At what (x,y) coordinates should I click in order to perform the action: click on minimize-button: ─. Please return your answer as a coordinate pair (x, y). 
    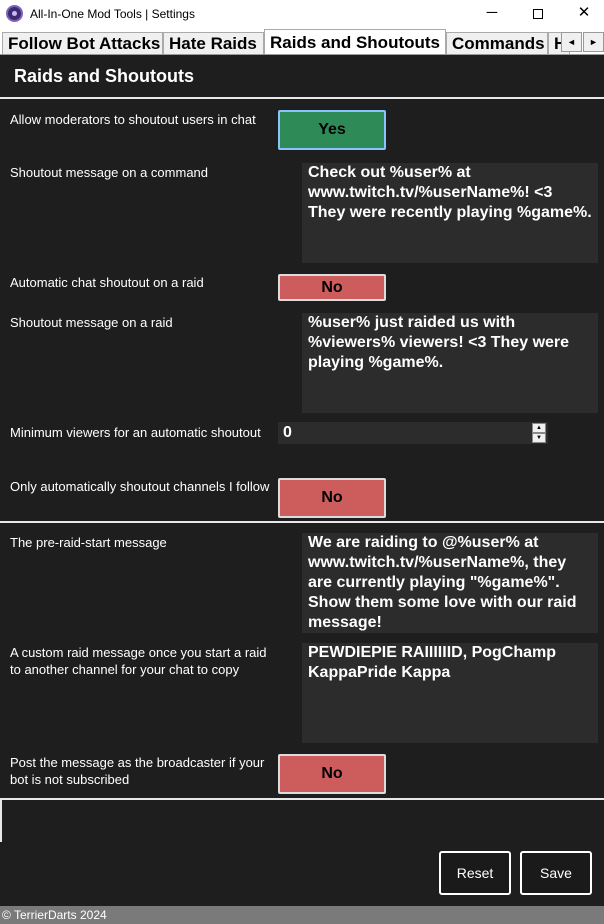
    Looking at the image, I should click on (492, 14).